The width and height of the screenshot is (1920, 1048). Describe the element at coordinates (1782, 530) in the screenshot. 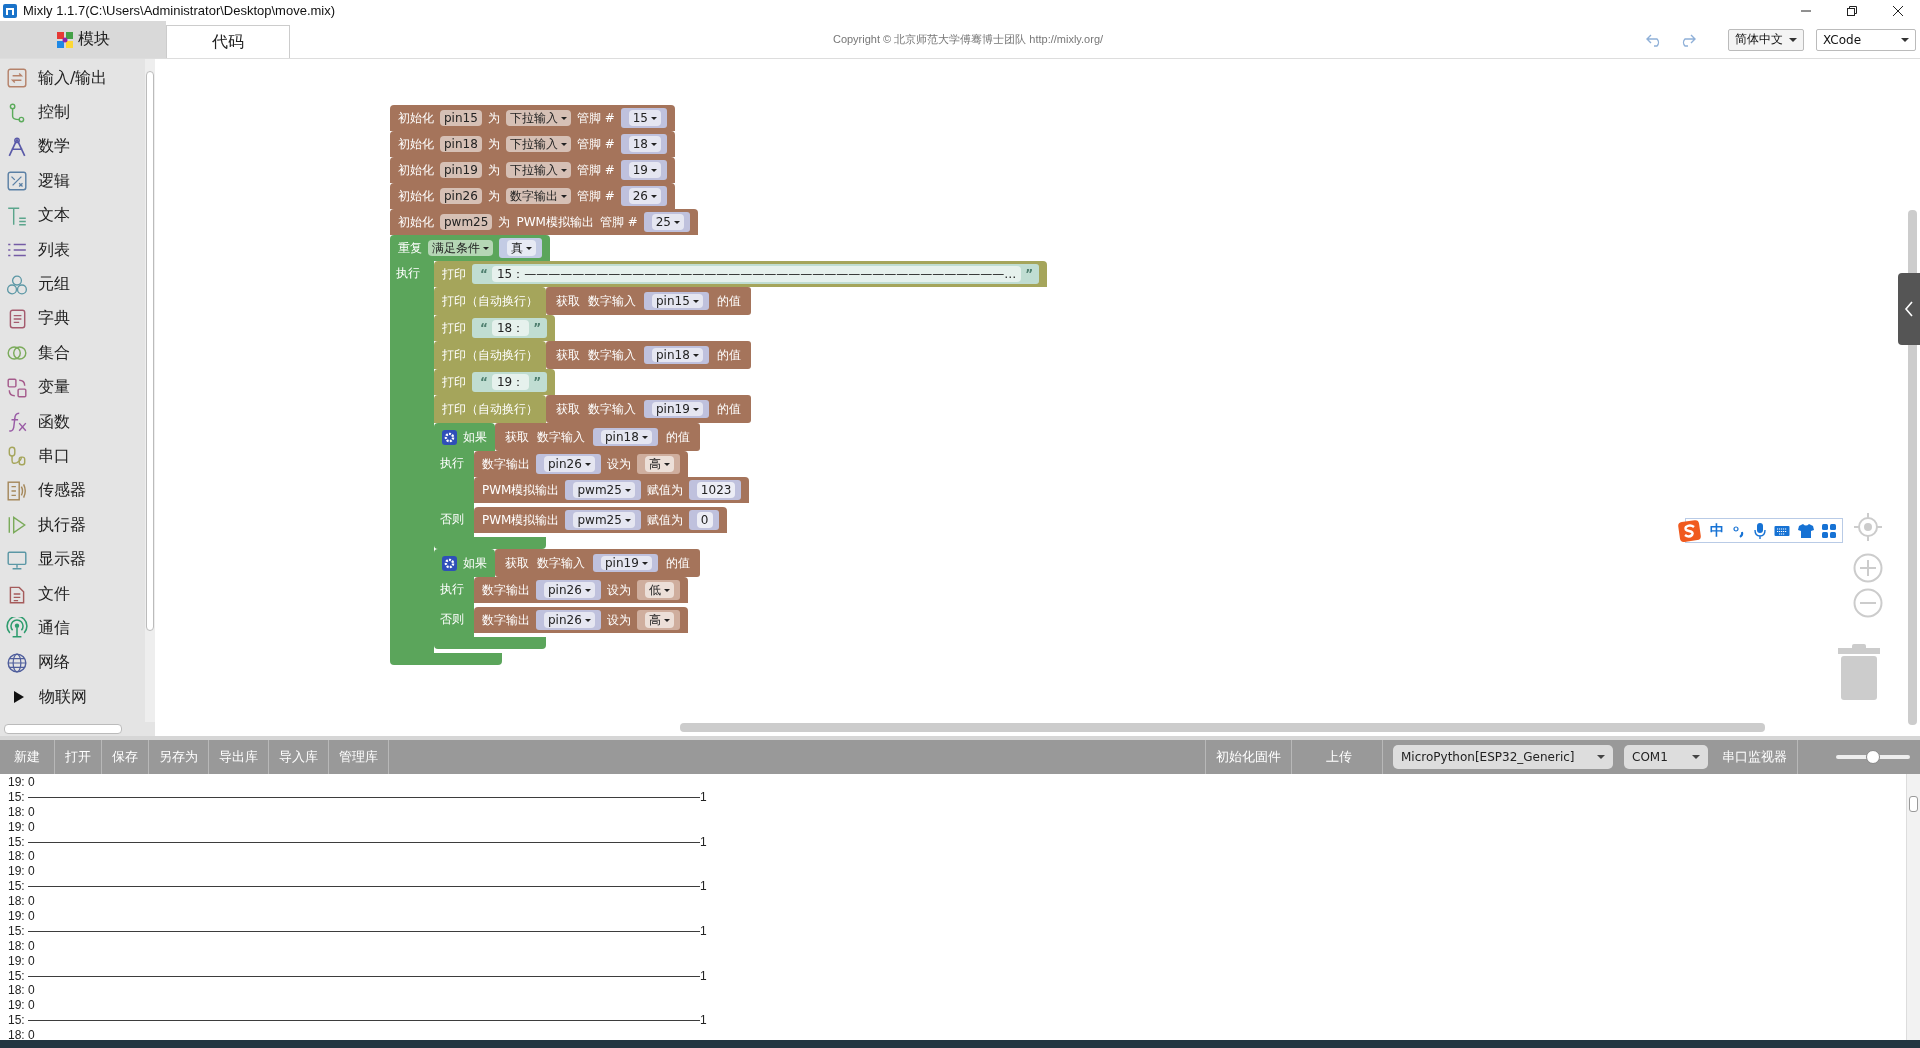

I see `keyboard-icon` at that location.